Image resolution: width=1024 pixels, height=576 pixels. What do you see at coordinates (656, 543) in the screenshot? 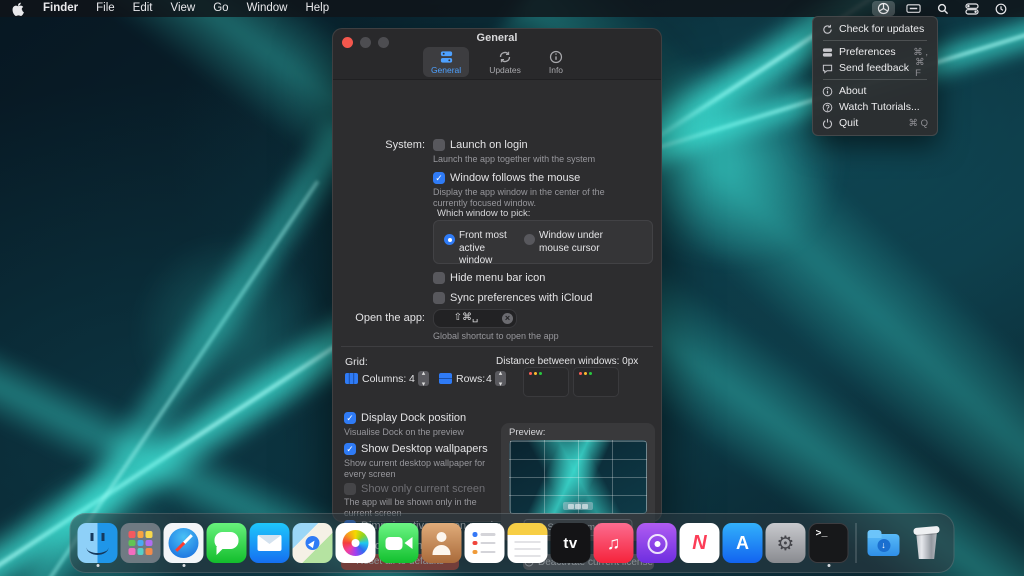
I see `dock-icon-podcasts` at bounding box center [656, 543].